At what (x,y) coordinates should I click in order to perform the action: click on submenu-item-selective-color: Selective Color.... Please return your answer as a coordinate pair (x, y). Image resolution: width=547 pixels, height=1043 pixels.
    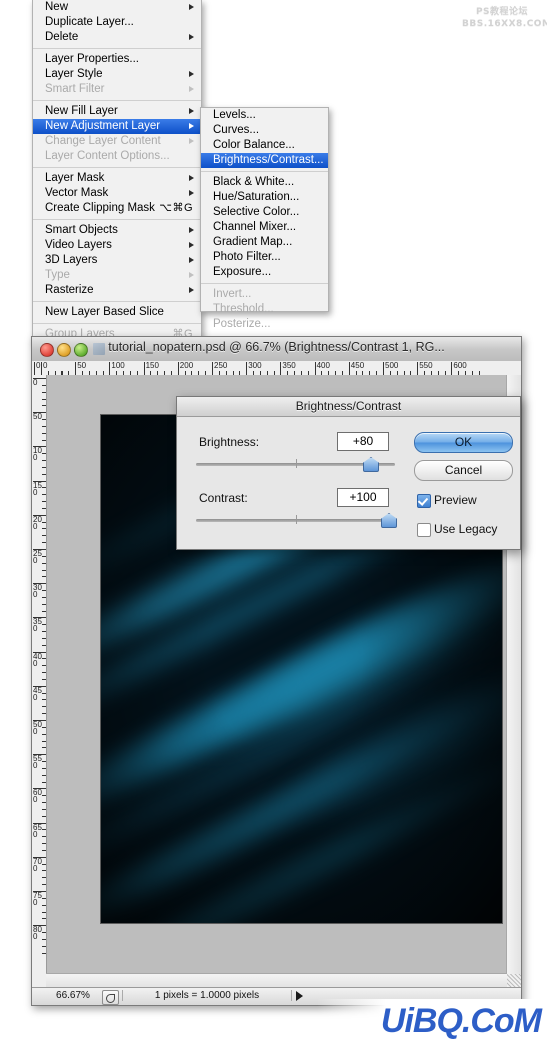
    Looking at the image, I should click on (264, 212).